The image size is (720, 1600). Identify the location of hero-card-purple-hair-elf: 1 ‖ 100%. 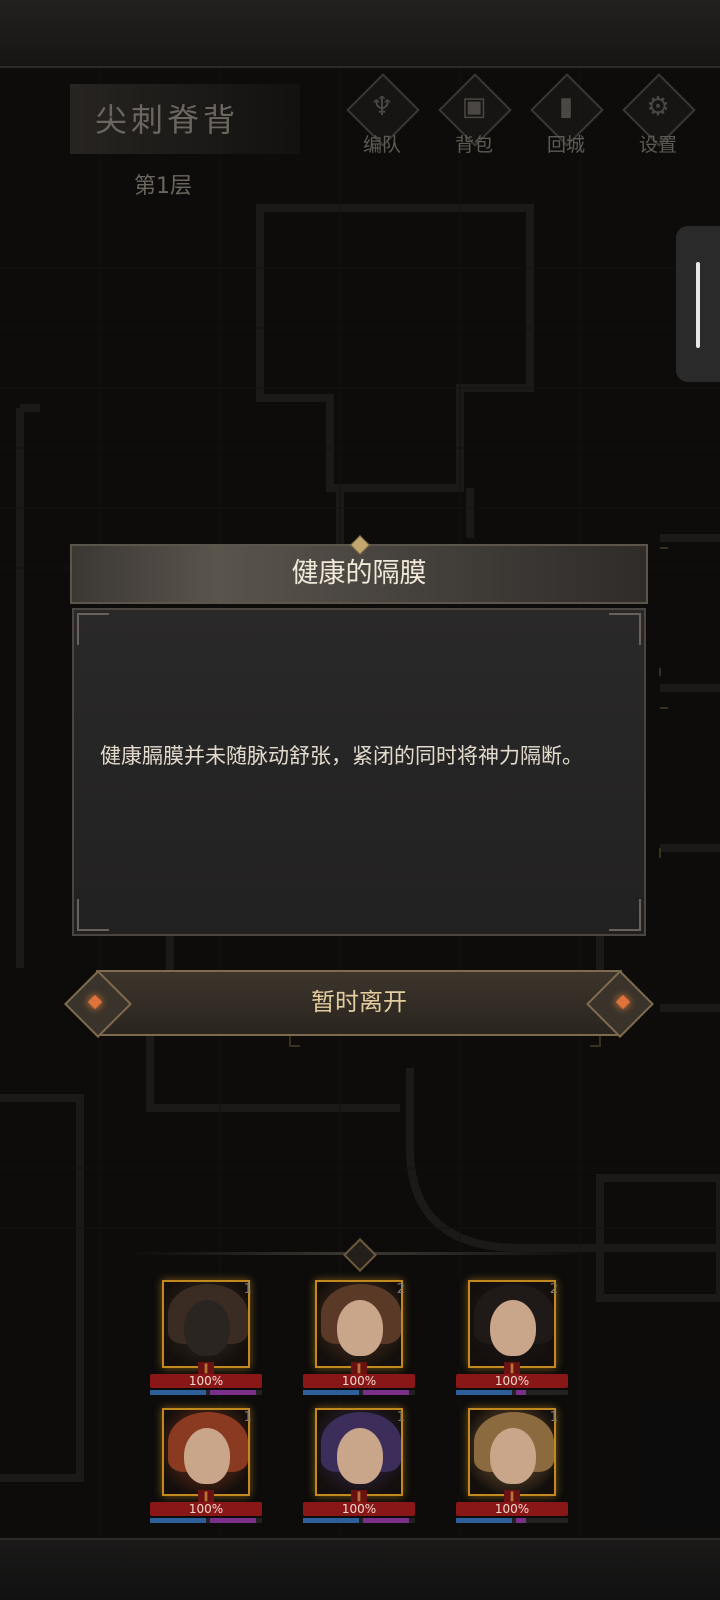
(359, 1471).